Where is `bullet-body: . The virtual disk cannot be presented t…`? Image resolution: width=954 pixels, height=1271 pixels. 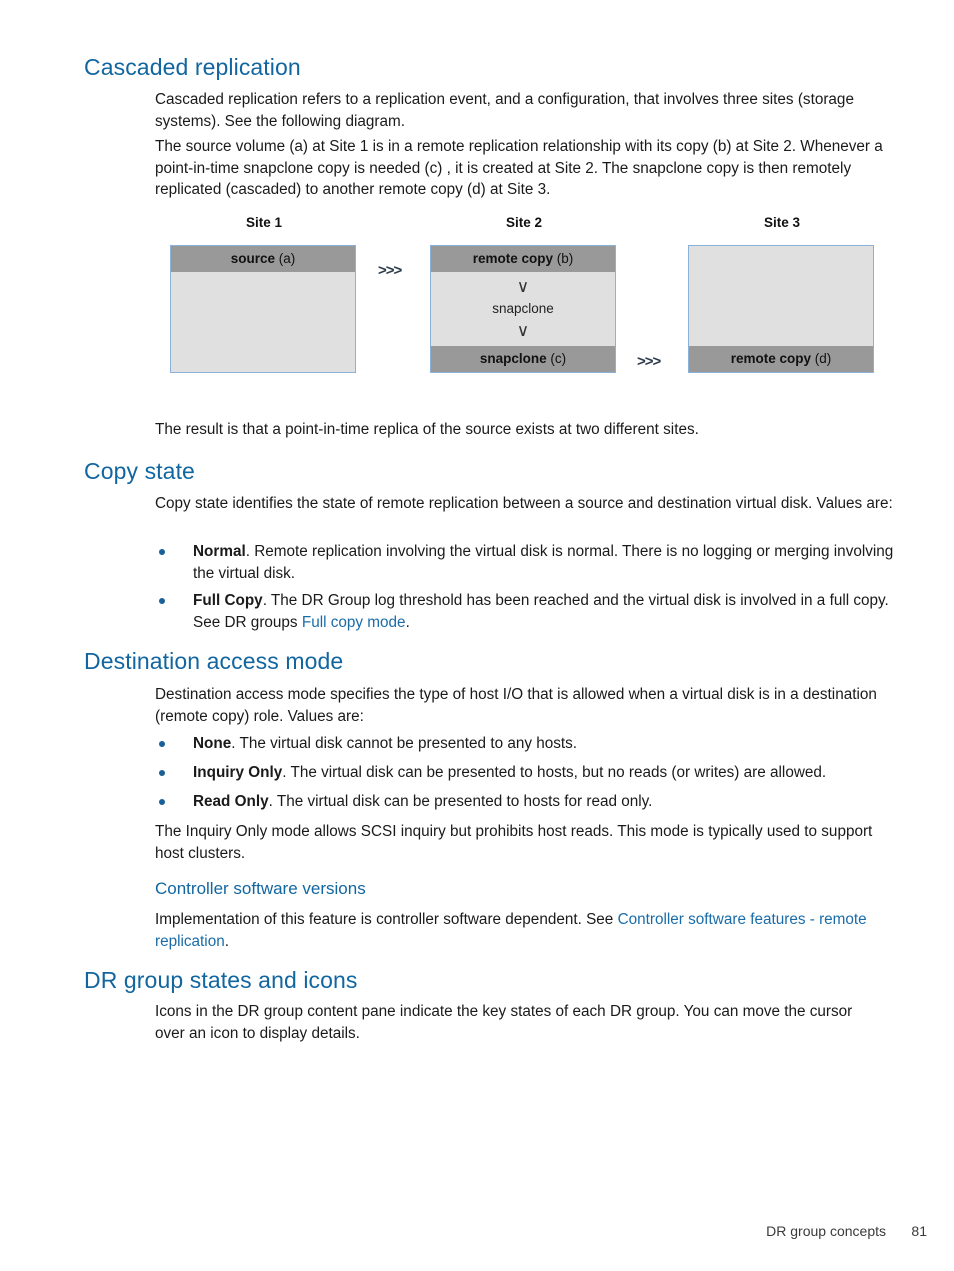
bullet-body: . The virtual disk cannot be presented t… is located at coordinates (404, 743).